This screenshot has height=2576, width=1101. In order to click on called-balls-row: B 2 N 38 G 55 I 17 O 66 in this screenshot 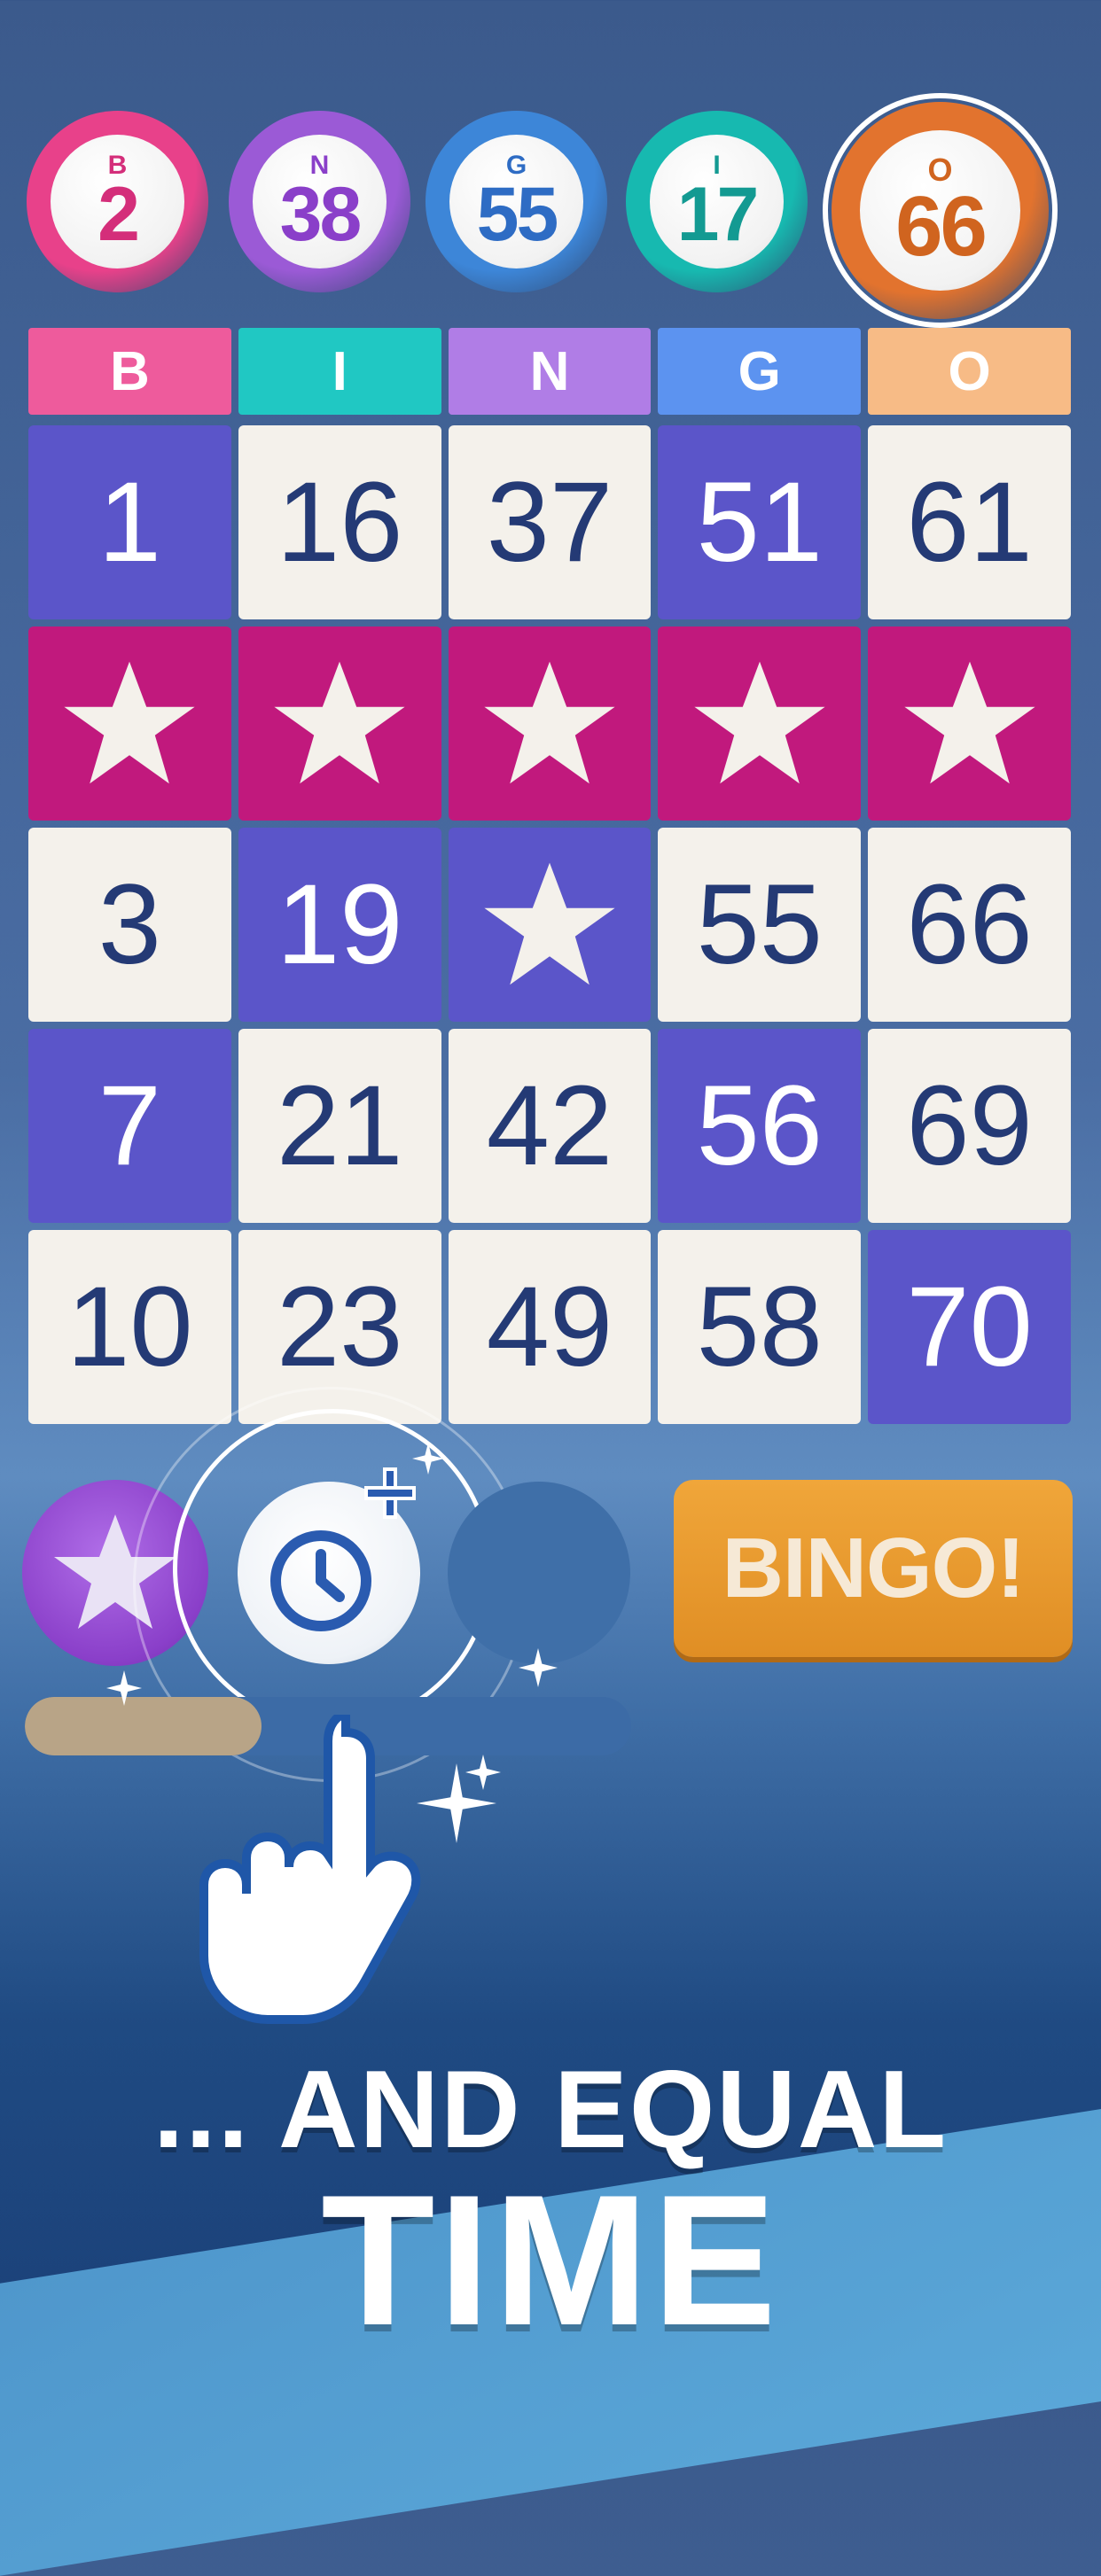, I will do `click(550, 211)`.